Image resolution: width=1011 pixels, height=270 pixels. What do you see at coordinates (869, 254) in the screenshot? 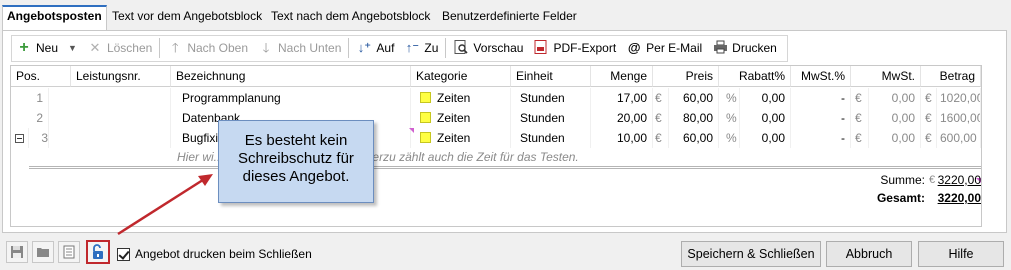
I see `cancel-button: Abbruch` at bounding box center [869, 254].